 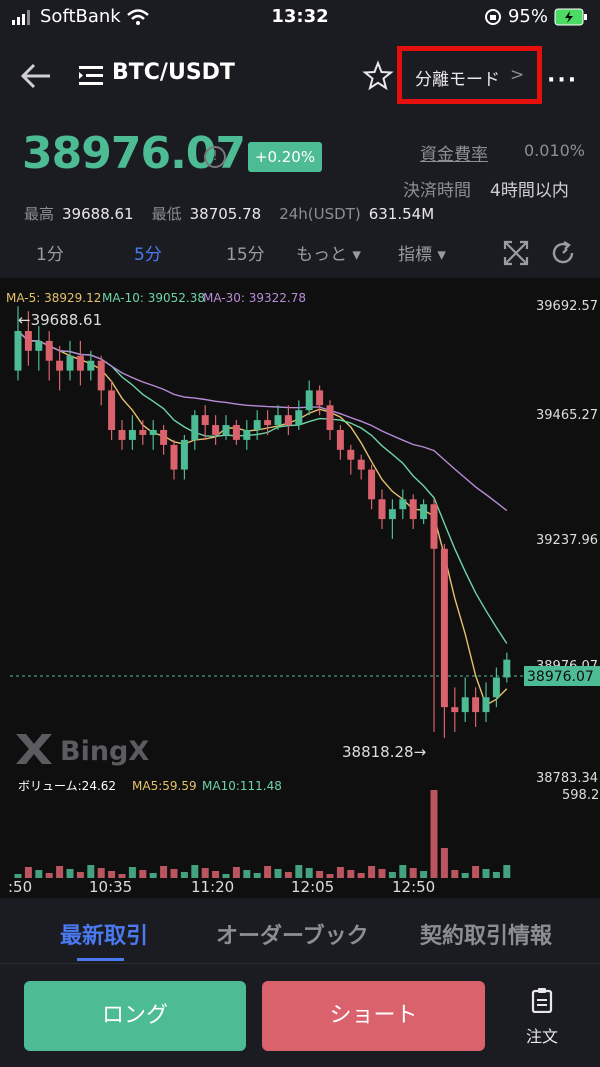 What do you see at coordinates (562, 80) in the screenshot?
I see `more-options-button: ···` at bounding box center [562, 80].